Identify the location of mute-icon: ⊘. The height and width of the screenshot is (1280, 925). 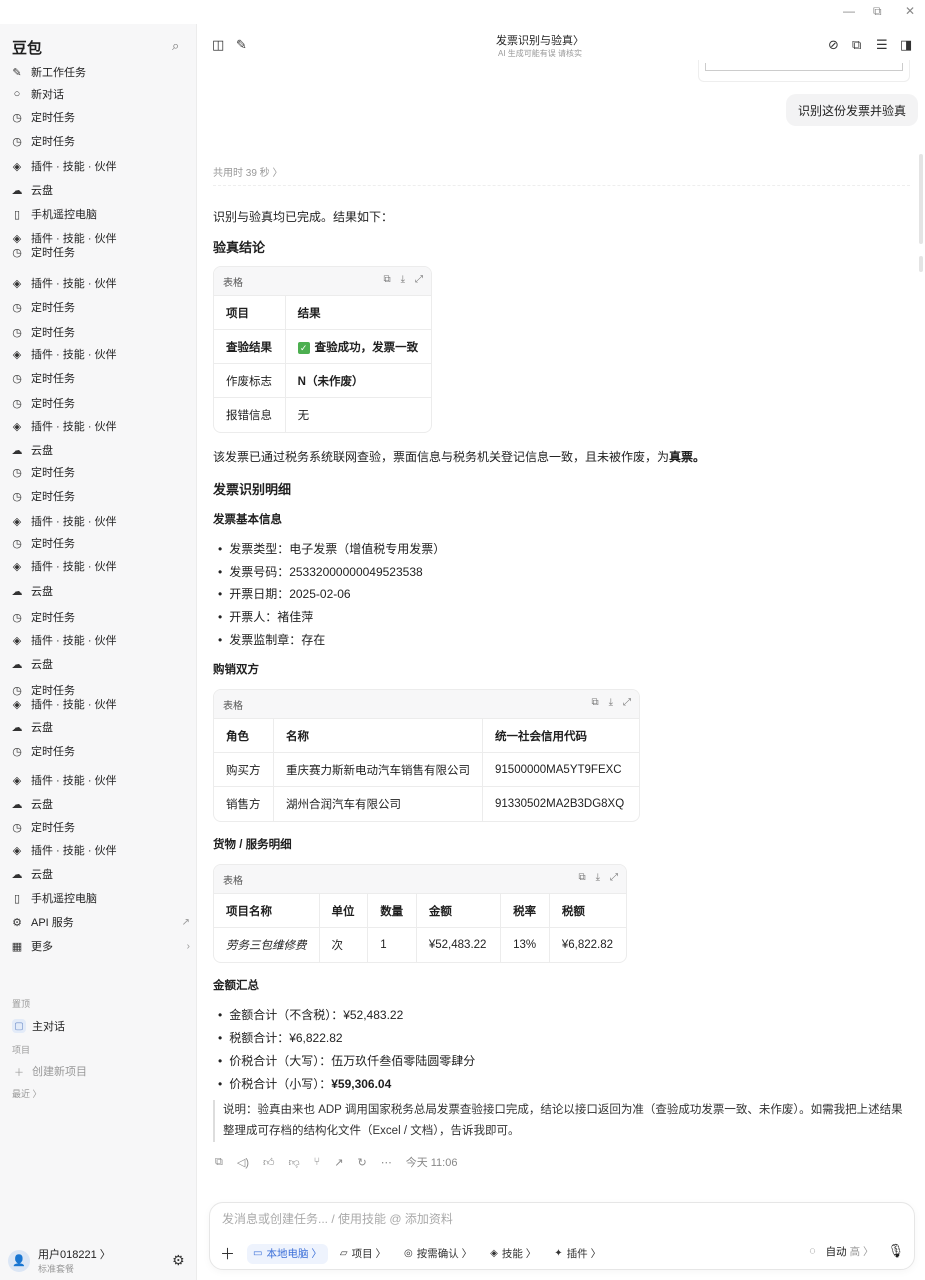
(833, 45).